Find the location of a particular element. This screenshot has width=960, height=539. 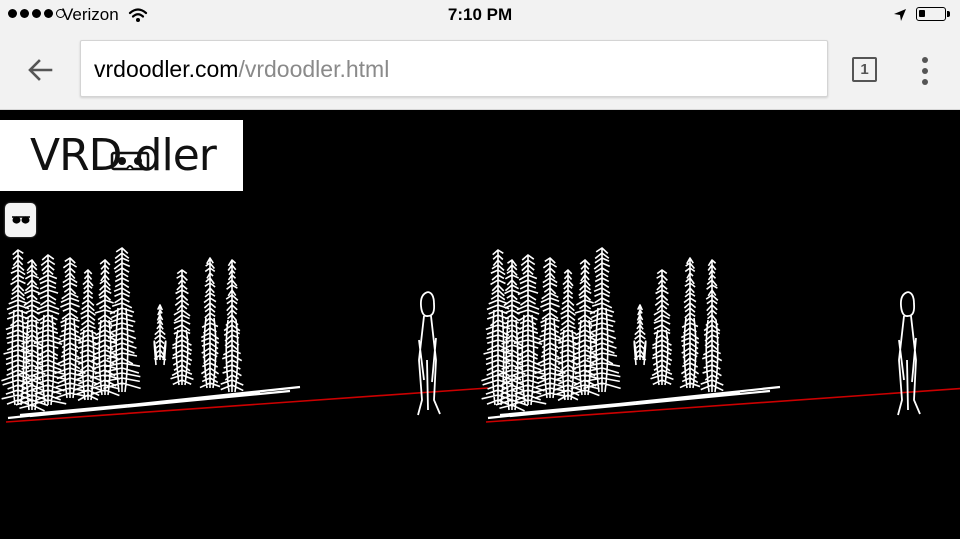

battery-icon is located at coordinates (931, 14).